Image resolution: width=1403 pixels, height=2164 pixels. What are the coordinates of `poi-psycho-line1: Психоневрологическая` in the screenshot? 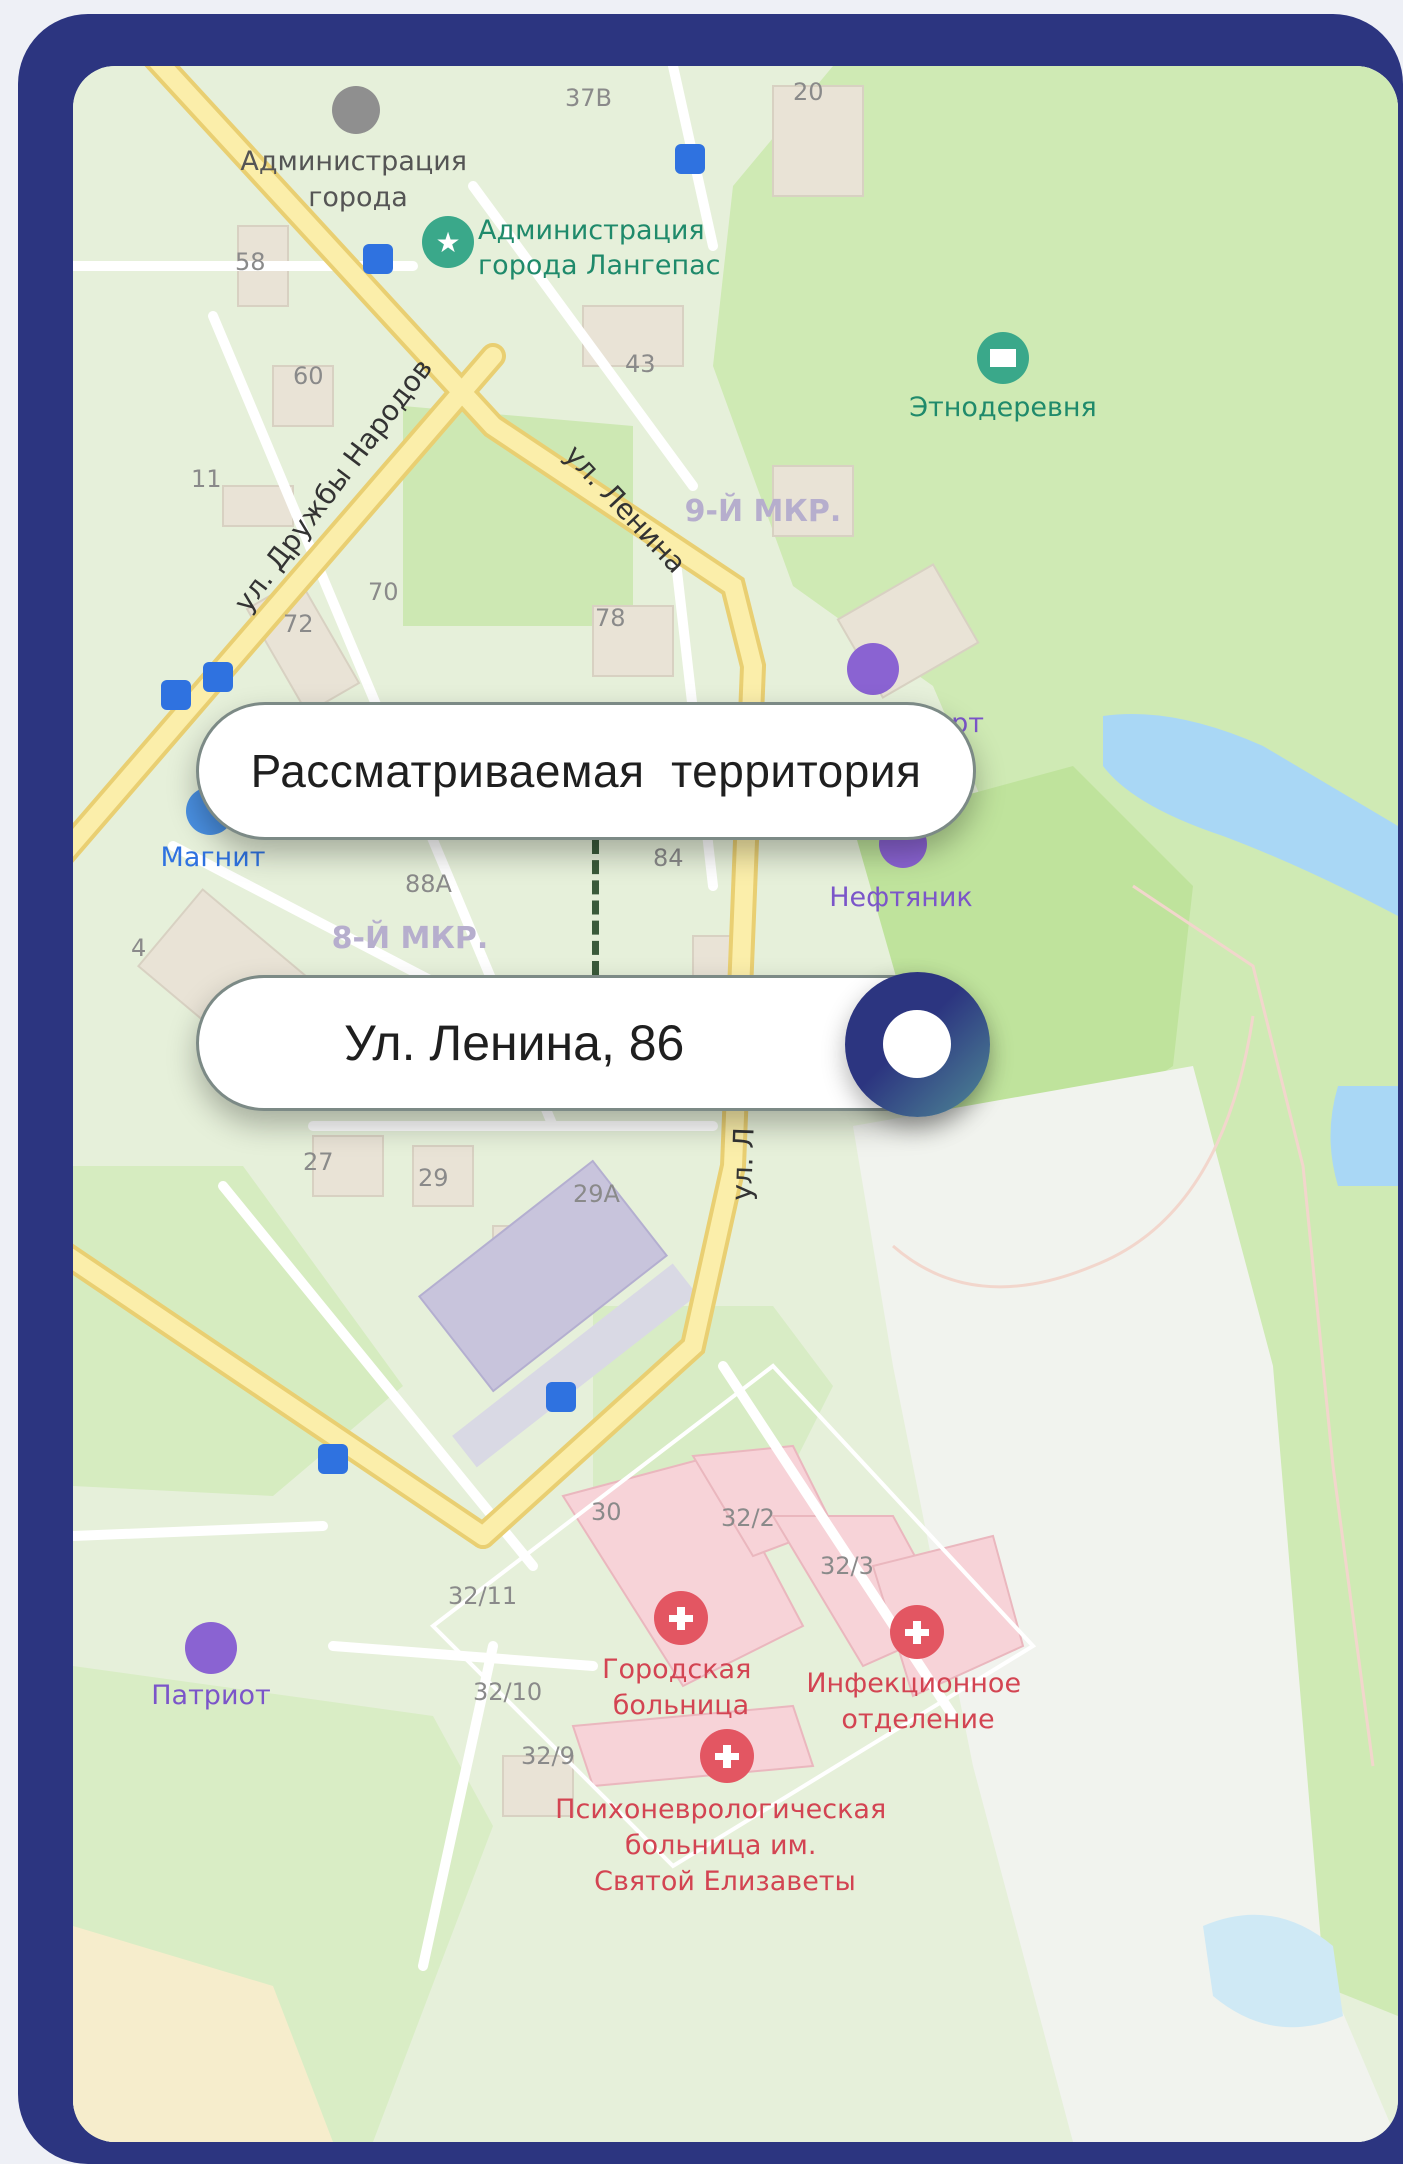 It's located at (720, 1809).